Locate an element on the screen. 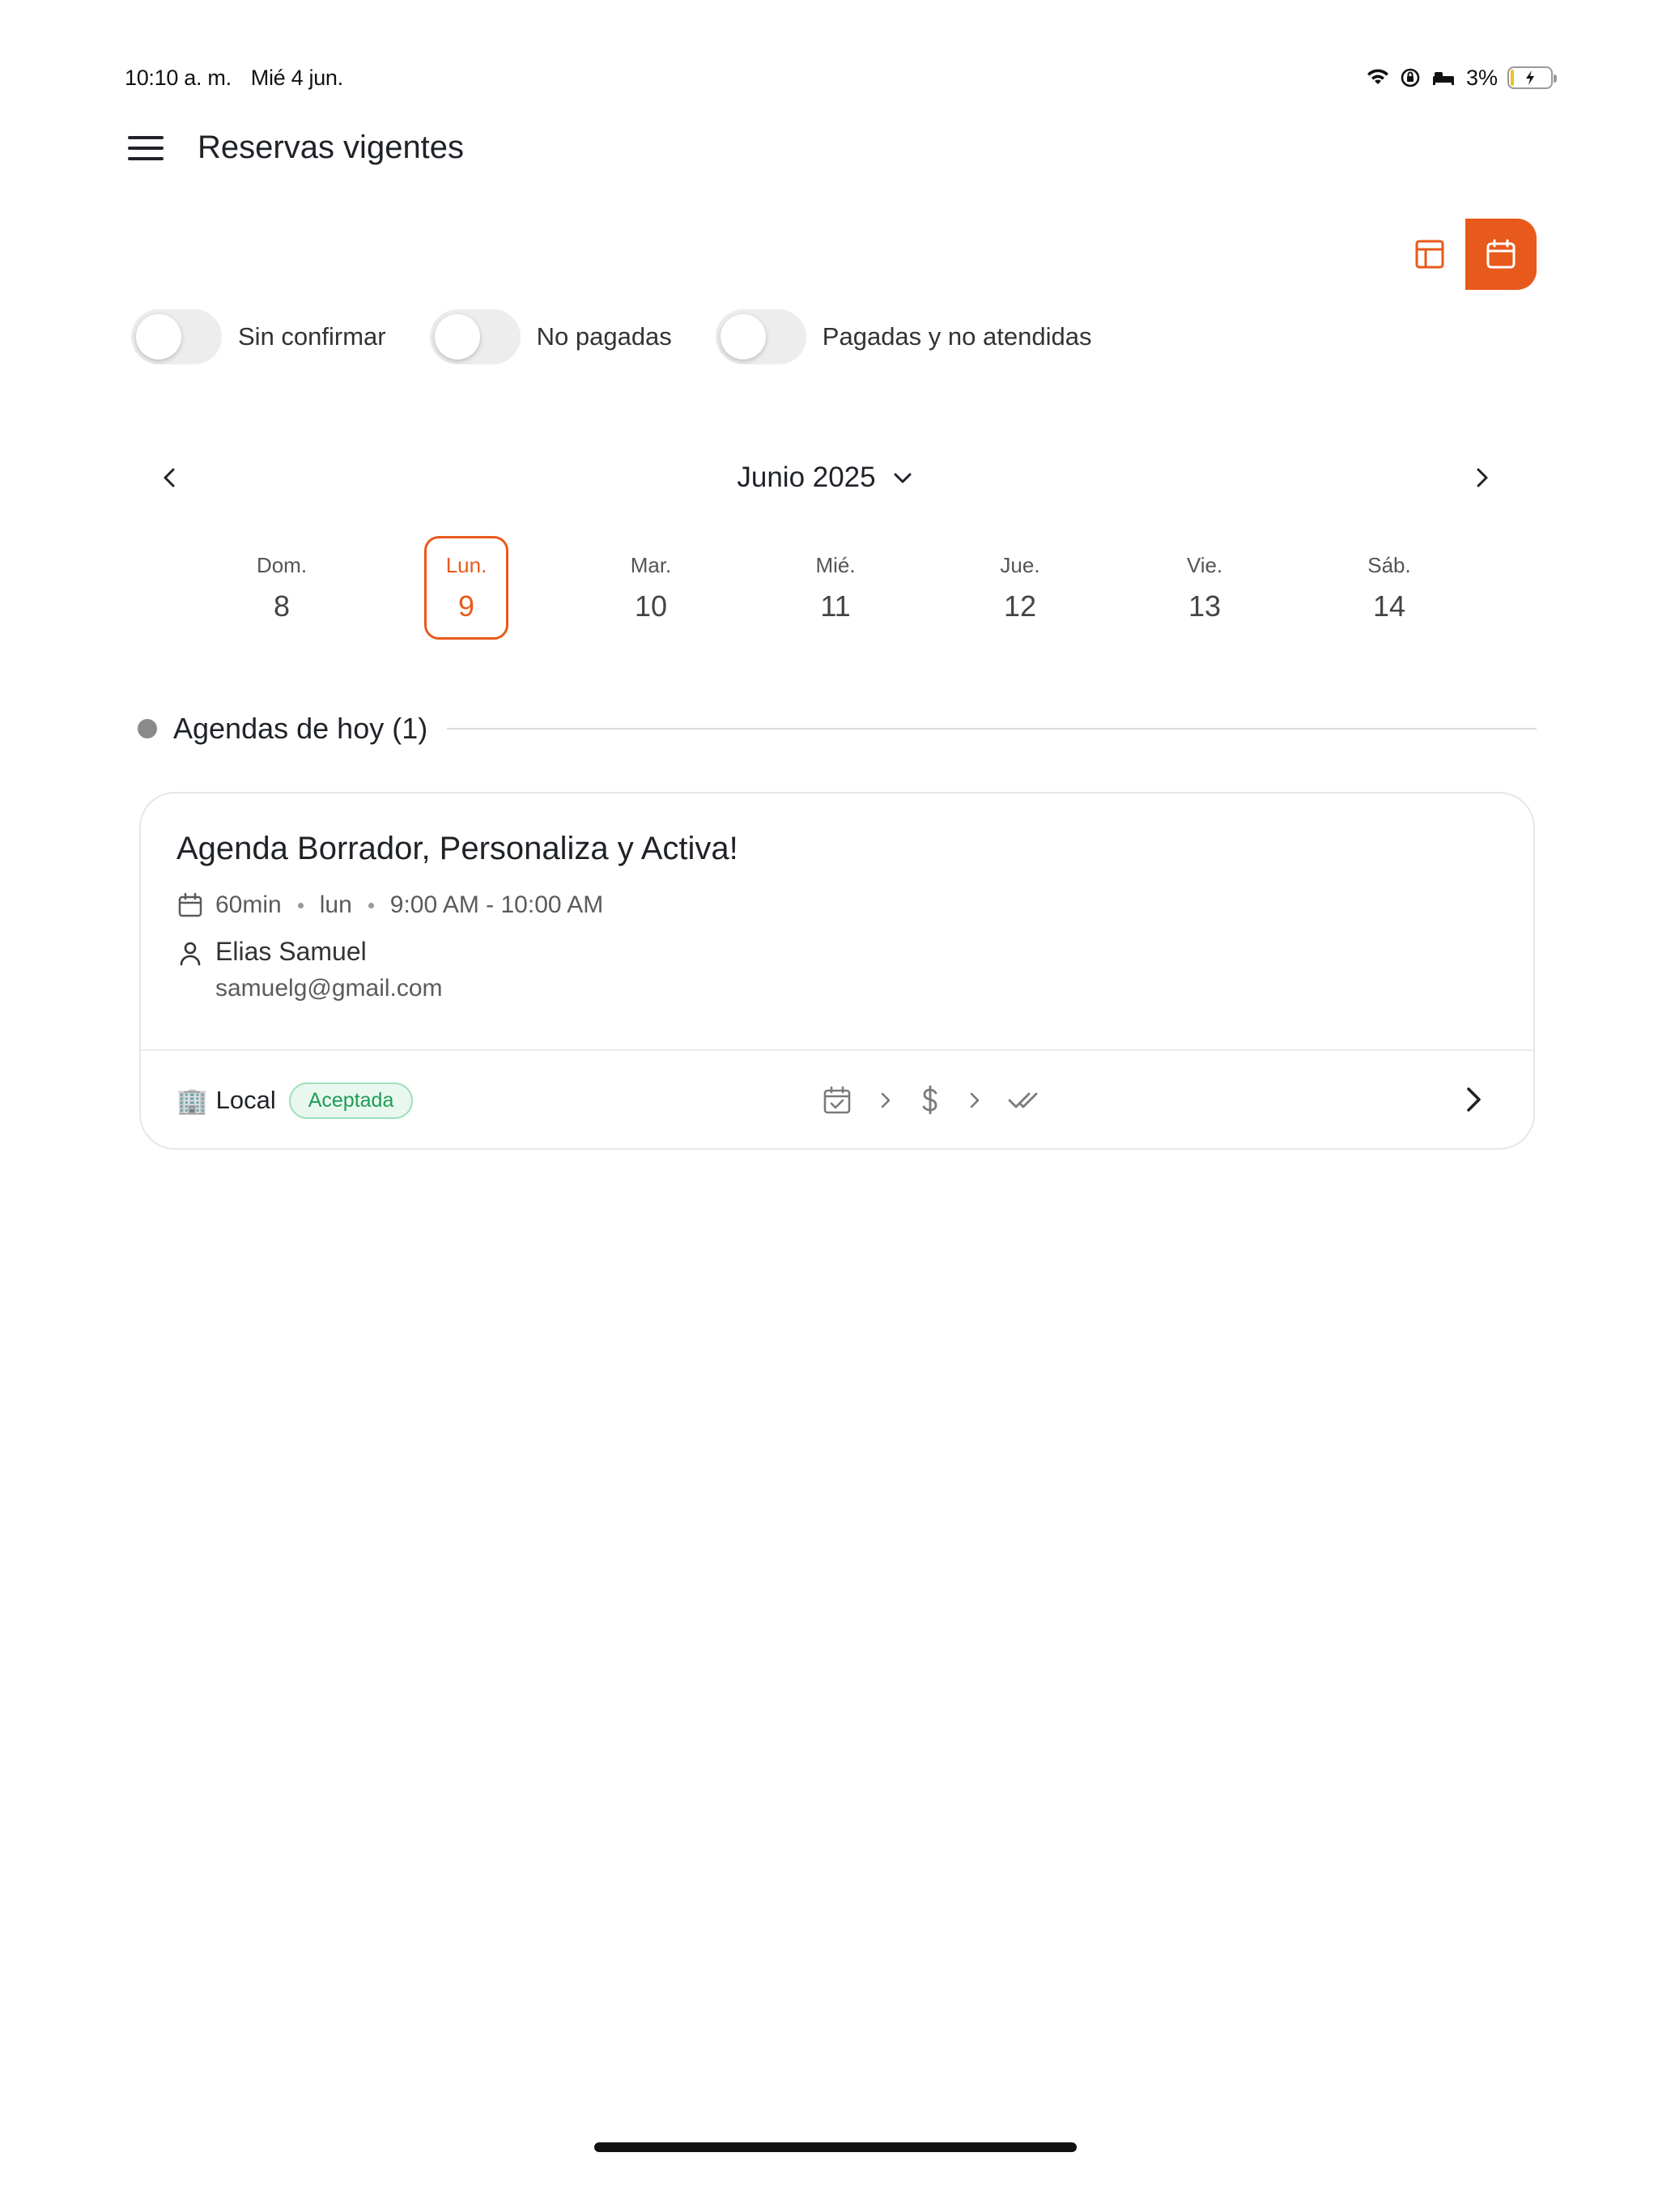  no-pagadas-switch is located at coordinates (475, 337).